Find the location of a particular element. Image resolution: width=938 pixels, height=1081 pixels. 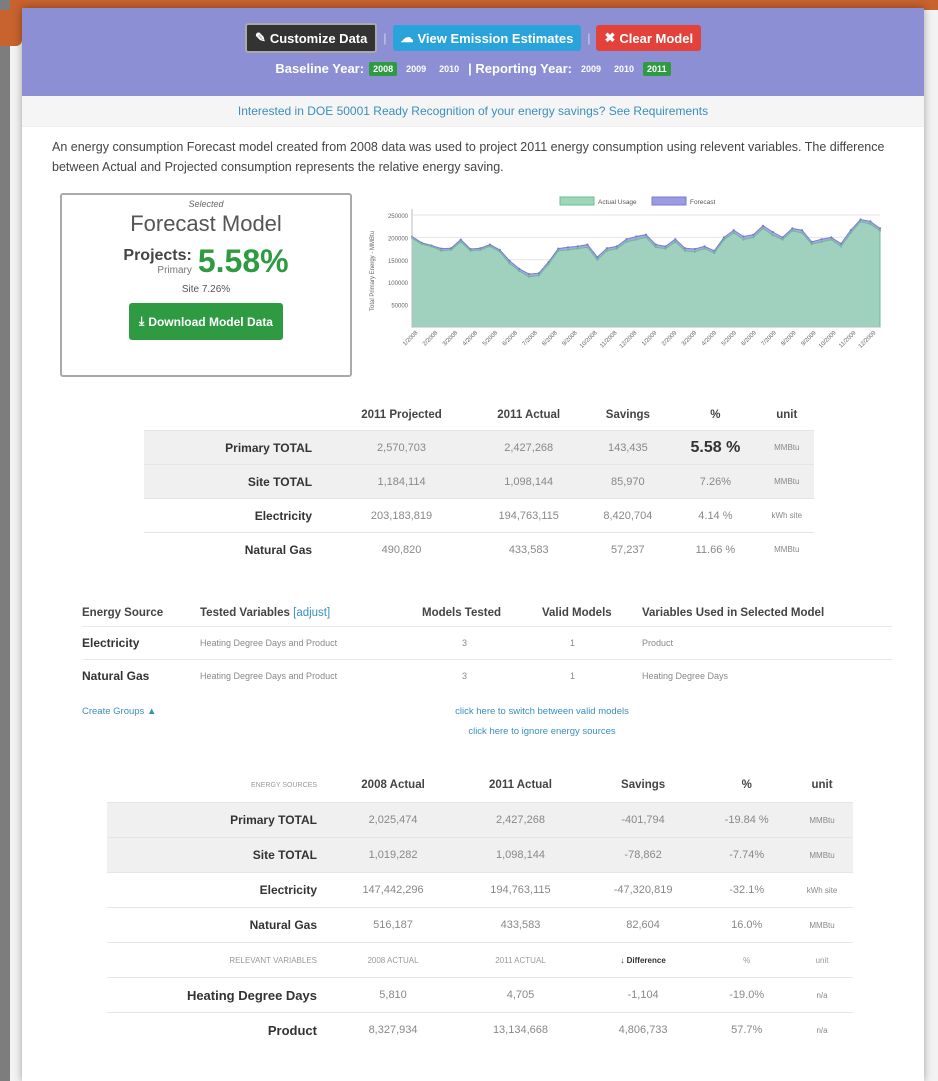

baseline-year-2010: 2010 is located at coordinates (449, 68).